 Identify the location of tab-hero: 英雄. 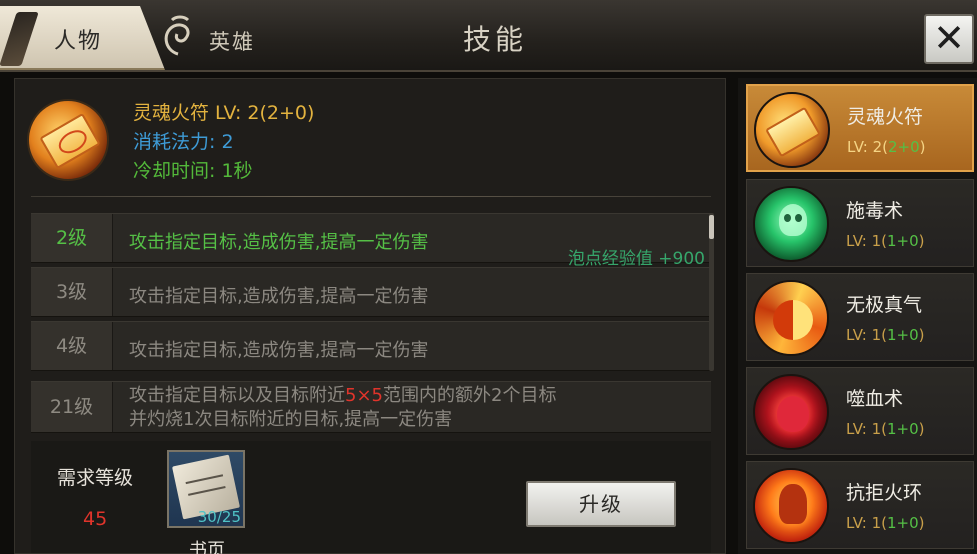
(217, 38).